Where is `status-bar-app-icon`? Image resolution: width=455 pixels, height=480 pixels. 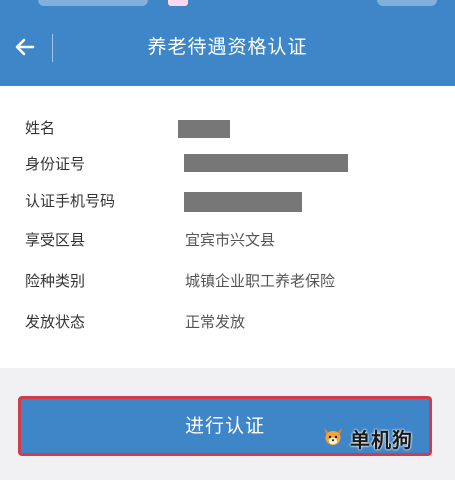 status-bar-app-icon is located at coordinates (178, 3).